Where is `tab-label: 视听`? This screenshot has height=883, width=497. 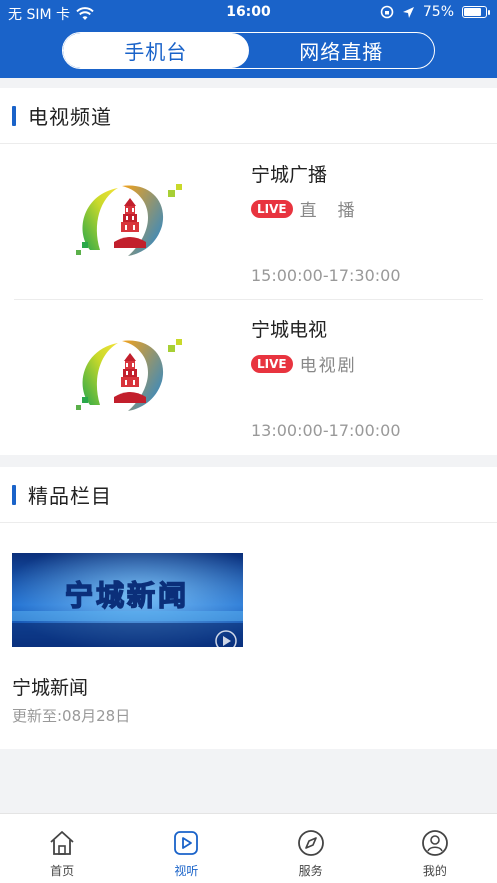
tab-label: 视听 is located at coordinates (186, 871).